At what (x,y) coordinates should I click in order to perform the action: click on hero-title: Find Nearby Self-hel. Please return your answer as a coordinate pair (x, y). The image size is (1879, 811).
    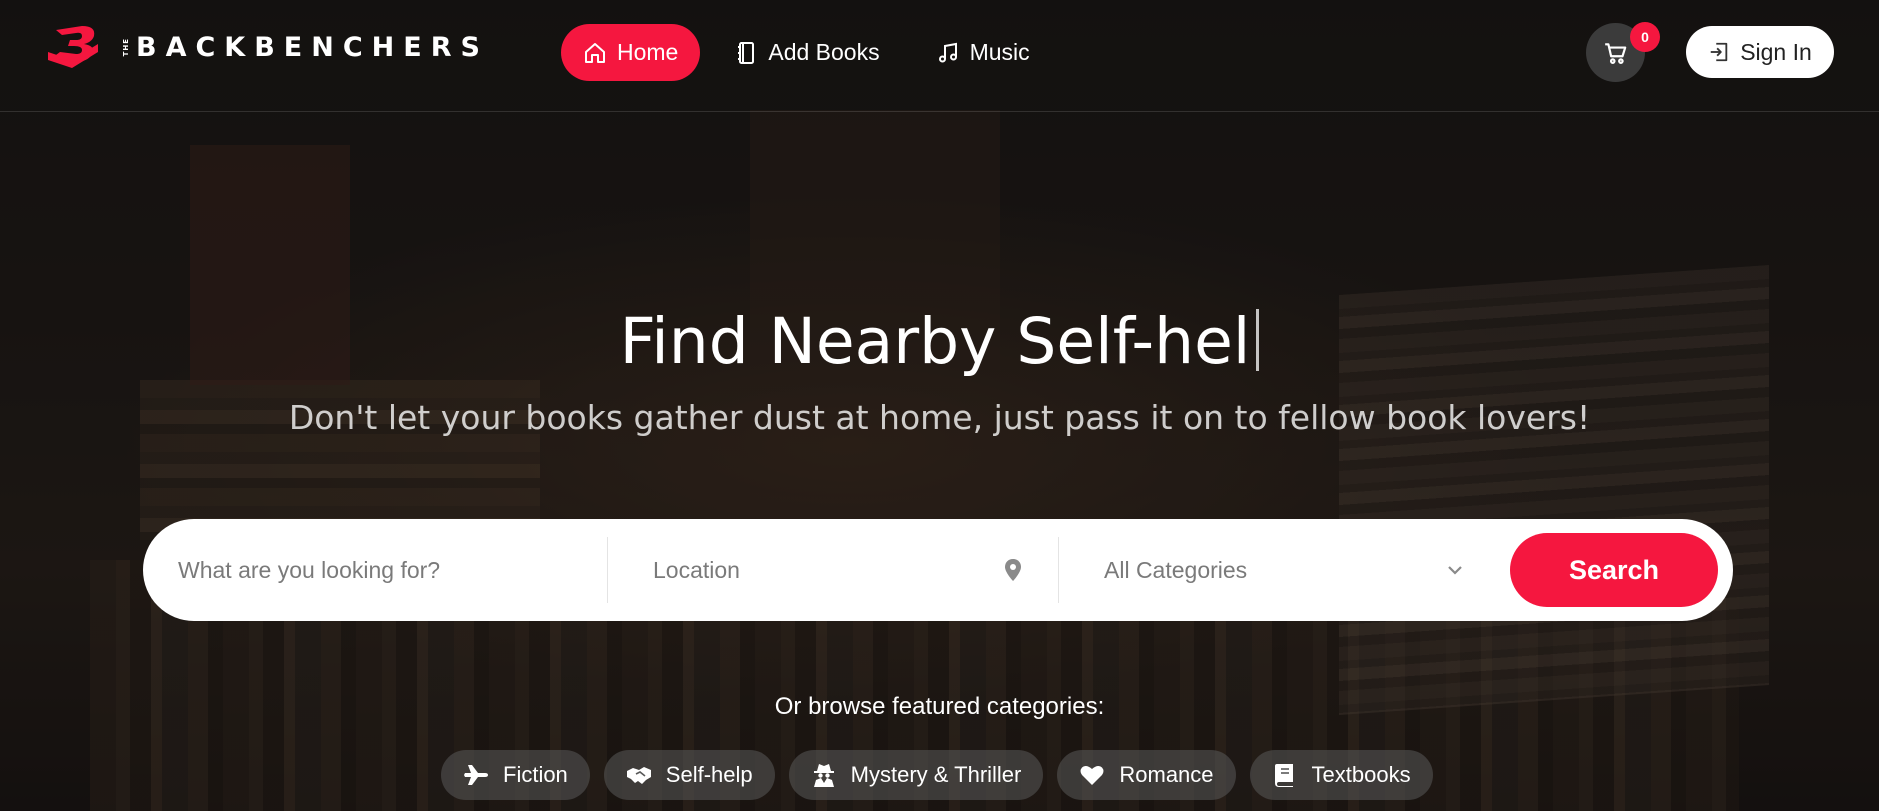
    Looking at the image, I should click on (939, 341).